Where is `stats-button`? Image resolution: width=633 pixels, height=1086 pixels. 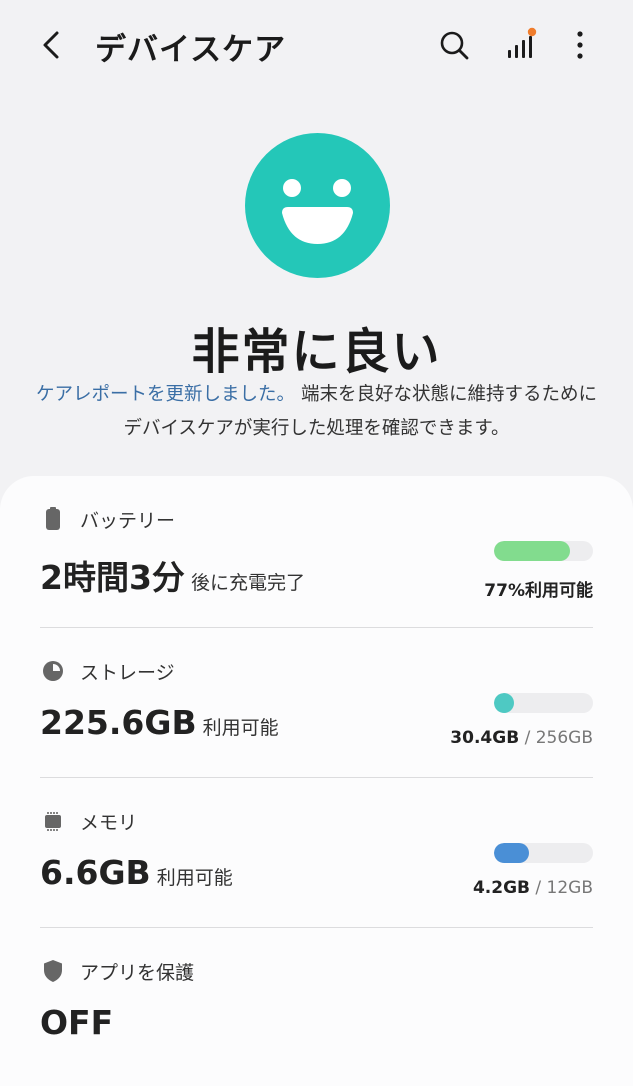 stats-button is located at coordinates (520, 45).